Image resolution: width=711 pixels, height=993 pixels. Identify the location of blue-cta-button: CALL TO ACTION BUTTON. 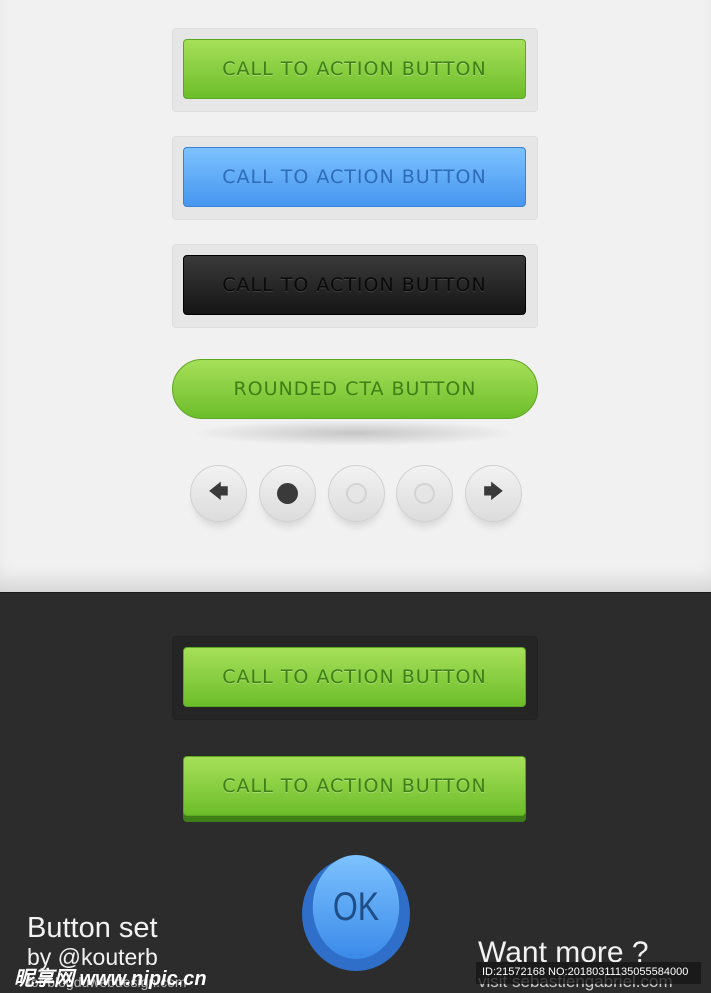
(354, 177).